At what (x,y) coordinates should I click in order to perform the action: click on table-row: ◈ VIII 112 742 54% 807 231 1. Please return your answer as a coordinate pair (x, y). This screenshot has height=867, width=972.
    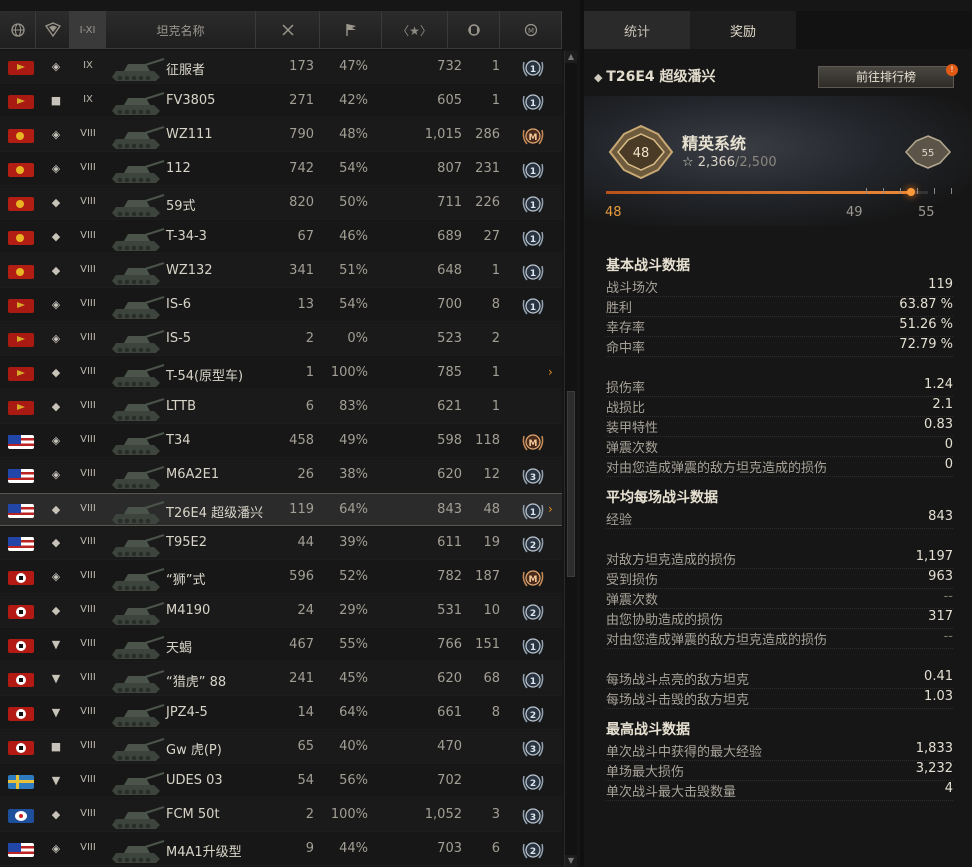
    Looking at the image, I should click on (281, 169).